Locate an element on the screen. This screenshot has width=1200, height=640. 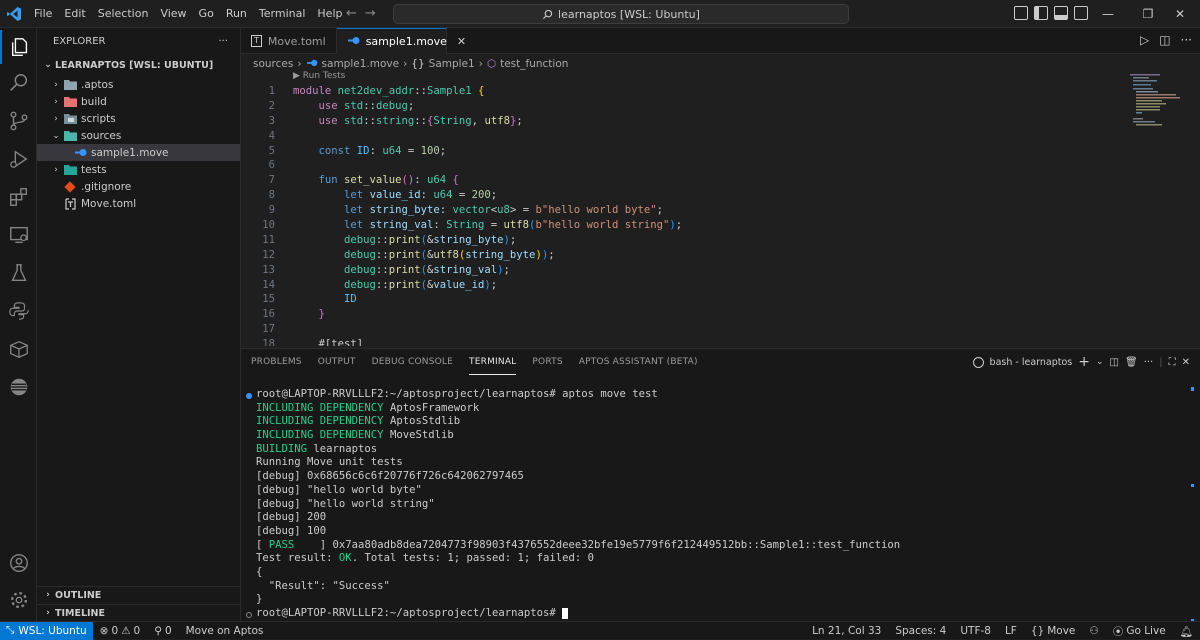
close-tab-icon: ✕ is located at coordinates (461, 41).